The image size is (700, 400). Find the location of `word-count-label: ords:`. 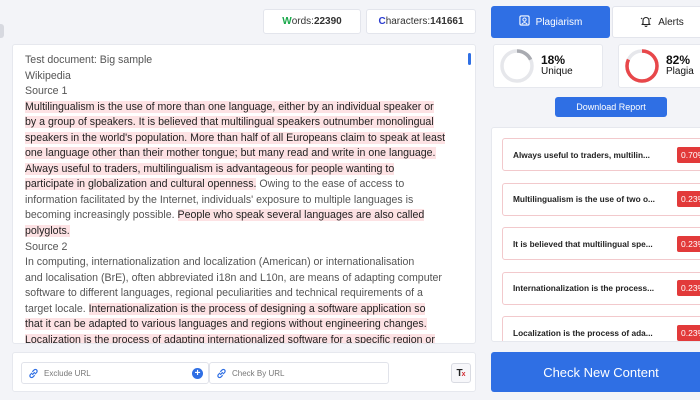

word-count-label: ords: is located at coordinates (302, 21).